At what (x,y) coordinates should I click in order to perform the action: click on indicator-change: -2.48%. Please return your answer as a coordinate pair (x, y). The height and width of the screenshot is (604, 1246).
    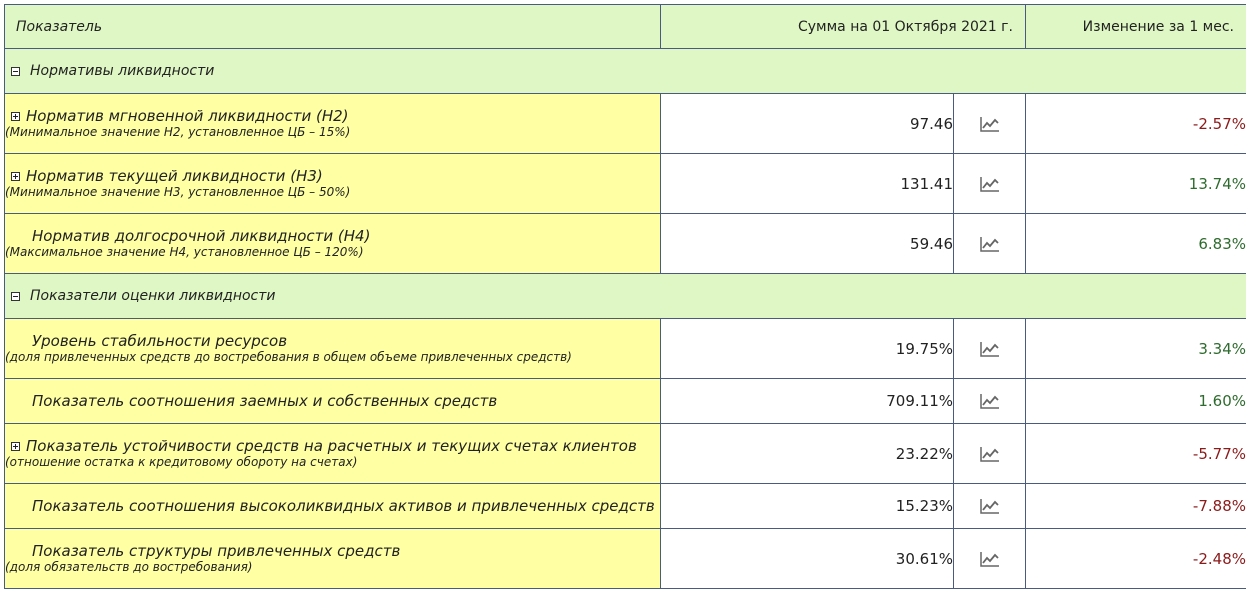
    Looking at the image, I should click on (1135, 558).